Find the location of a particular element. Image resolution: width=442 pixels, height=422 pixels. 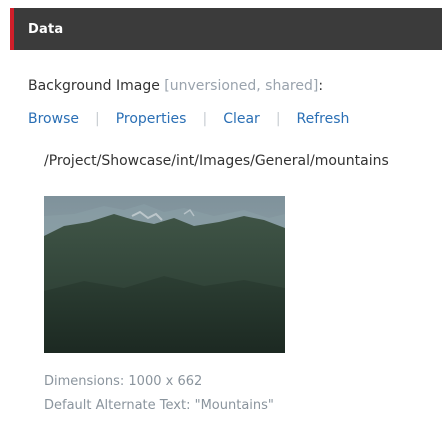

dimensions-value: 1000 x 662 is located at coordinates (165, 381).